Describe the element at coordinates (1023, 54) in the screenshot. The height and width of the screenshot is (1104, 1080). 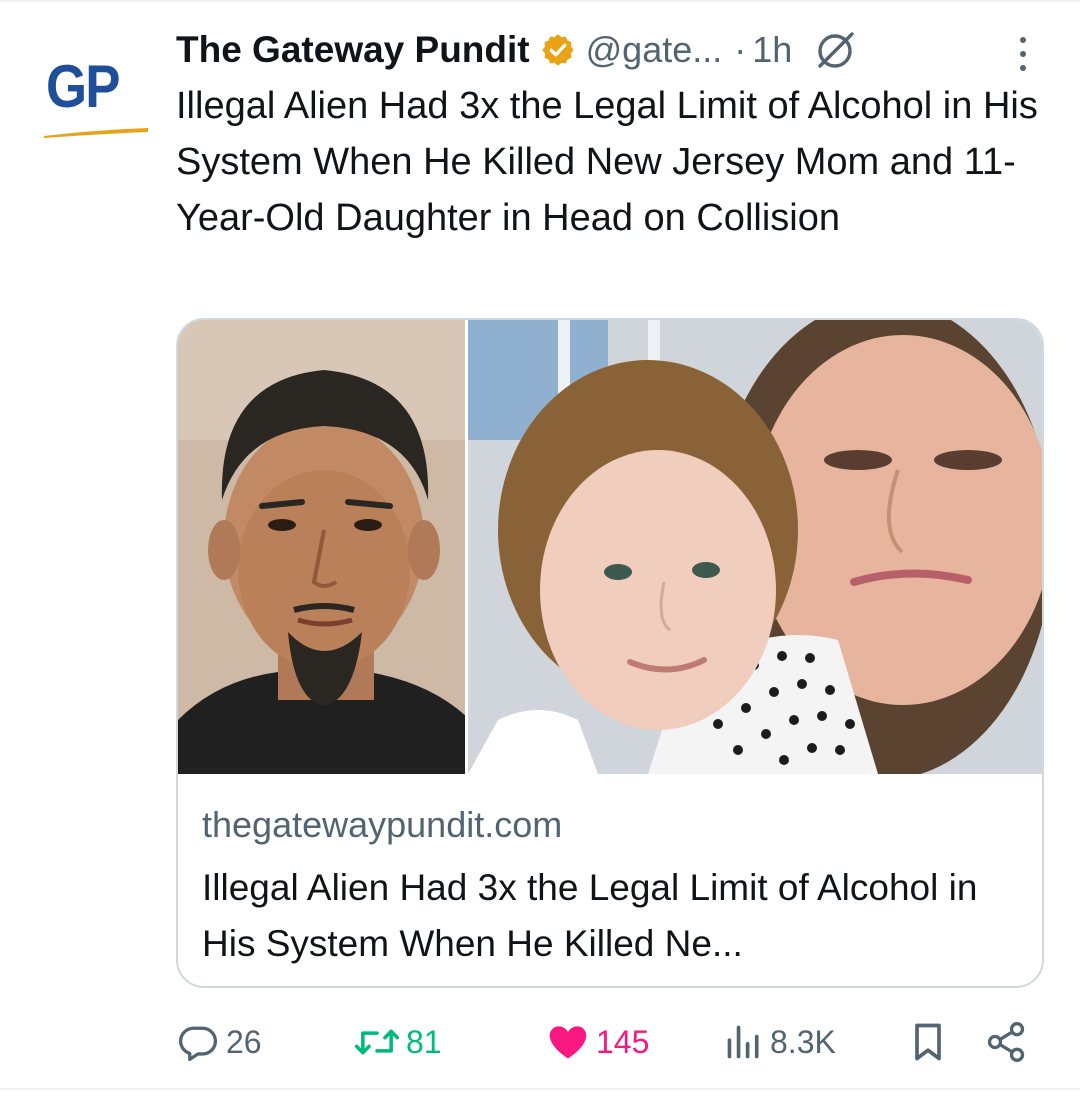
I see `more-icon` at that location.